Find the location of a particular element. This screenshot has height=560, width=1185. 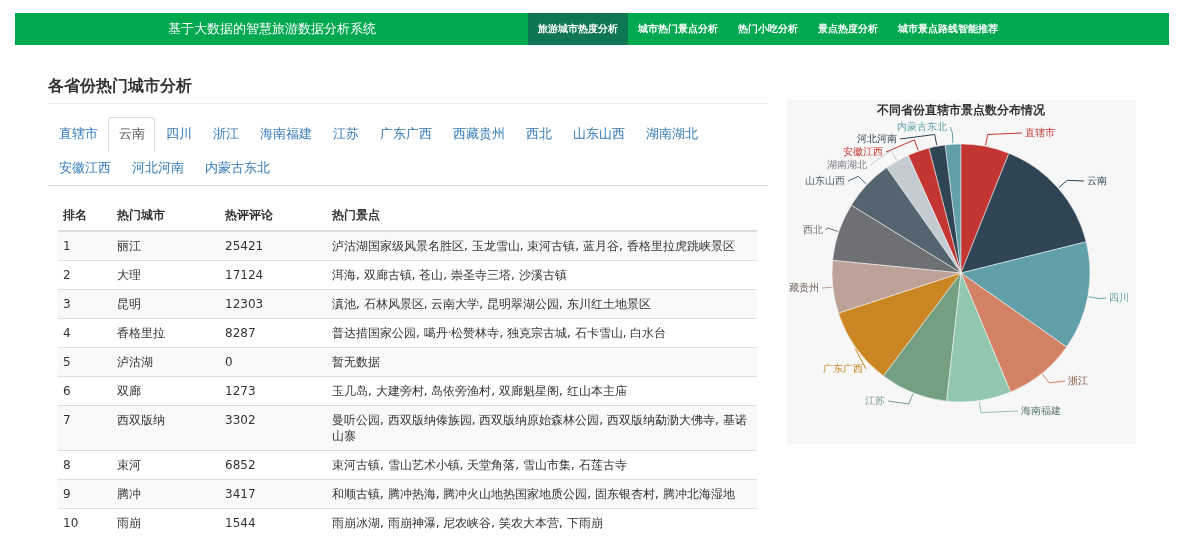

slice-label: 河北河南 is located at coordinates (877, 138).